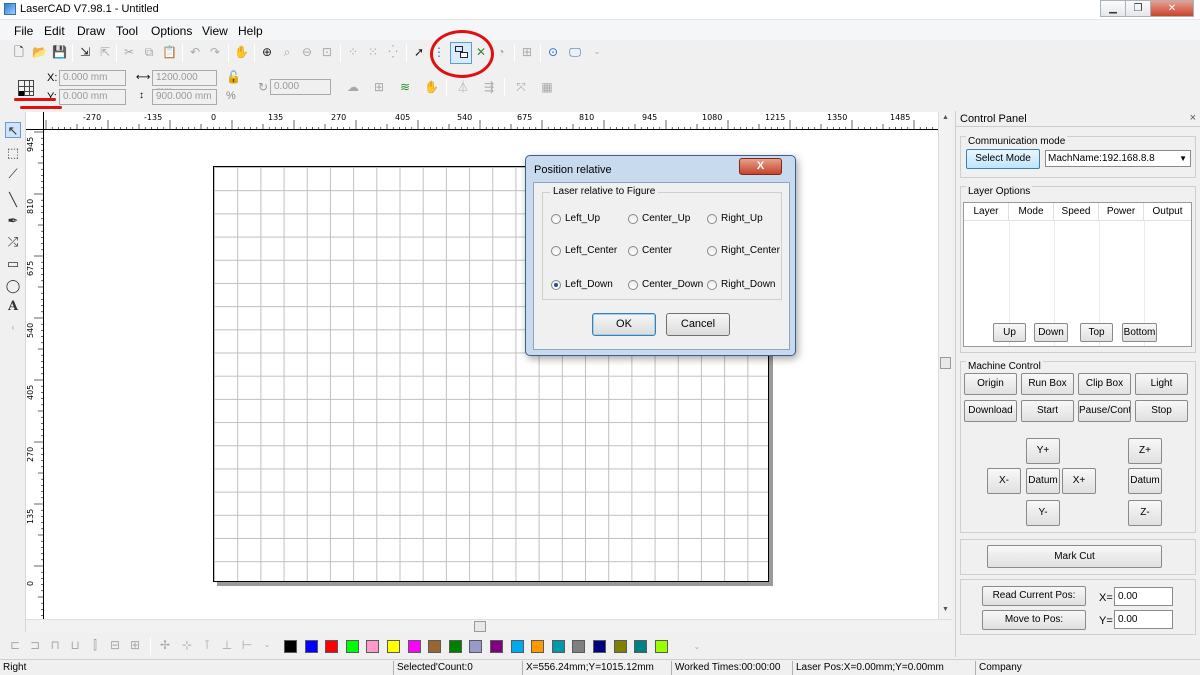 This screenshot has height=675, width=1200. What do you see at coordinates (92, 97) in the screenshot?
I see `y-position-field: 0.000 mm` at bounding box center [92, 97].